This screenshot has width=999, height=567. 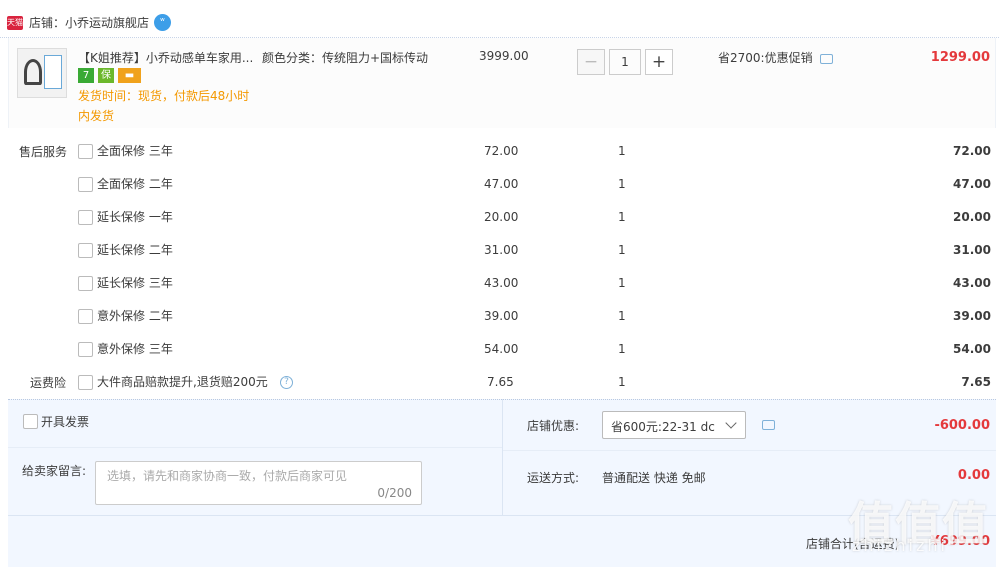 What do you see at coordinates (135, 349) in the screenshot?
I see `service-name: 意外保修 三年` at bounding box center [135, 349].